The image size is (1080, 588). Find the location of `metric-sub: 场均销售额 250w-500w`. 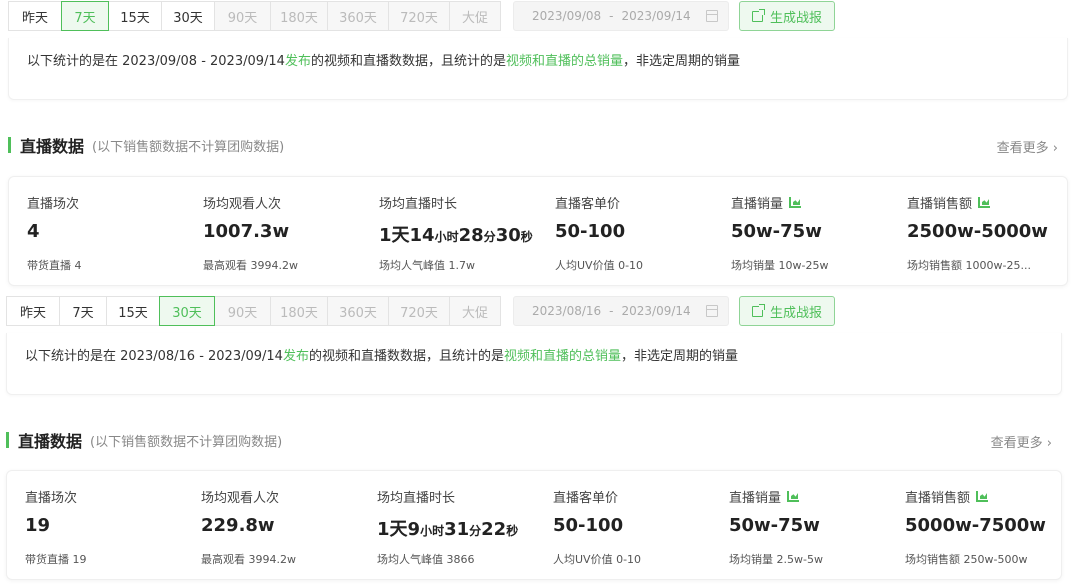

metric-sub: 场均销售额 250w-500w is located at coordinates (966, 559).